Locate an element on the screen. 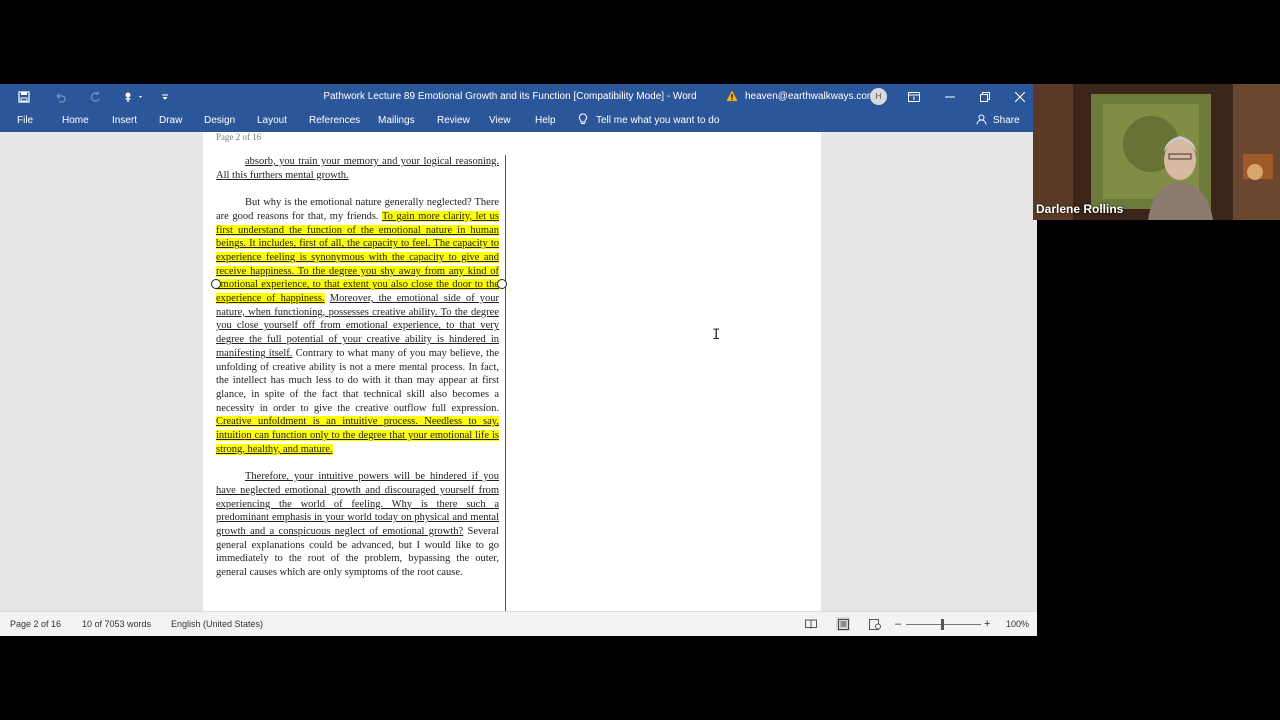 The width and height of the screenshot is (1280, 720). language-indicator: English (United States) is located at coordinates (217, 624).